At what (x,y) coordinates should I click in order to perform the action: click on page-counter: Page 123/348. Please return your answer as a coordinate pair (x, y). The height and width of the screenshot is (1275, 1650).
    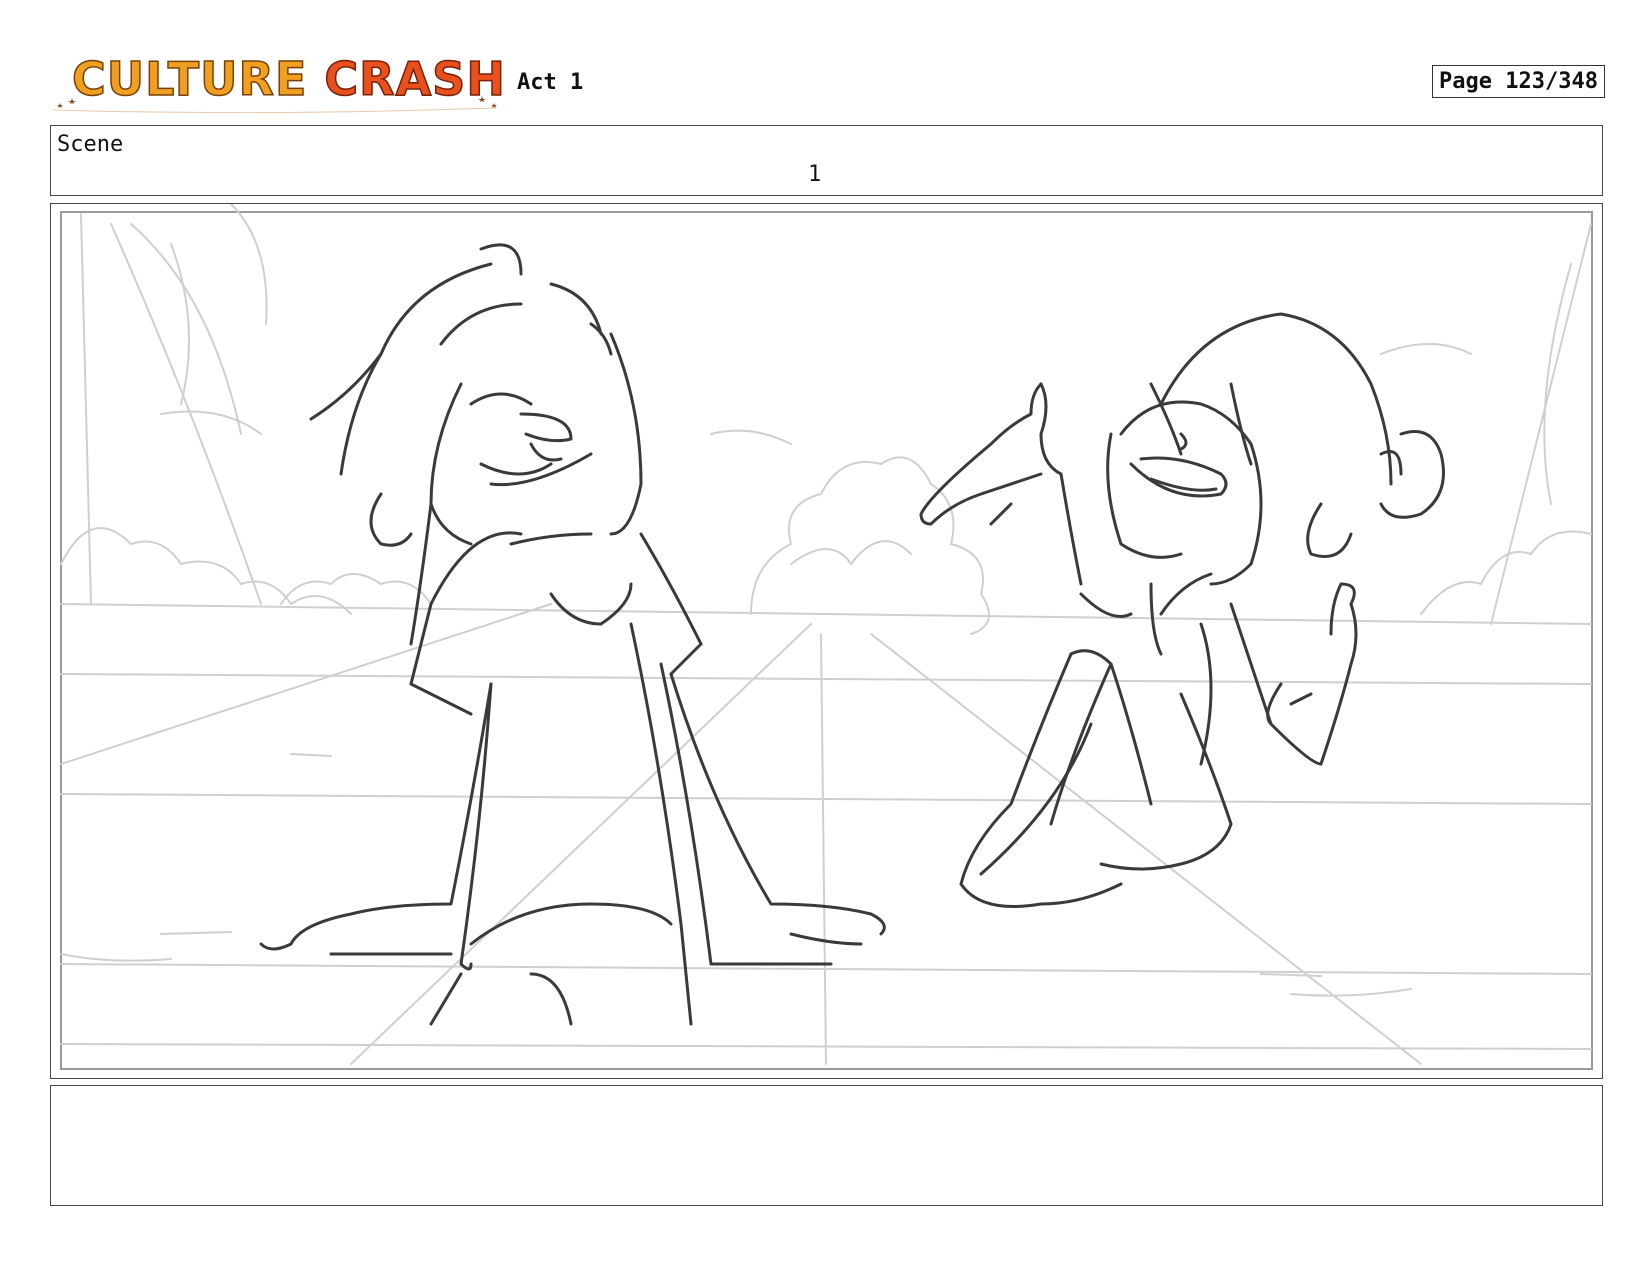
    Looking at the image, I should click on (1518, 81).